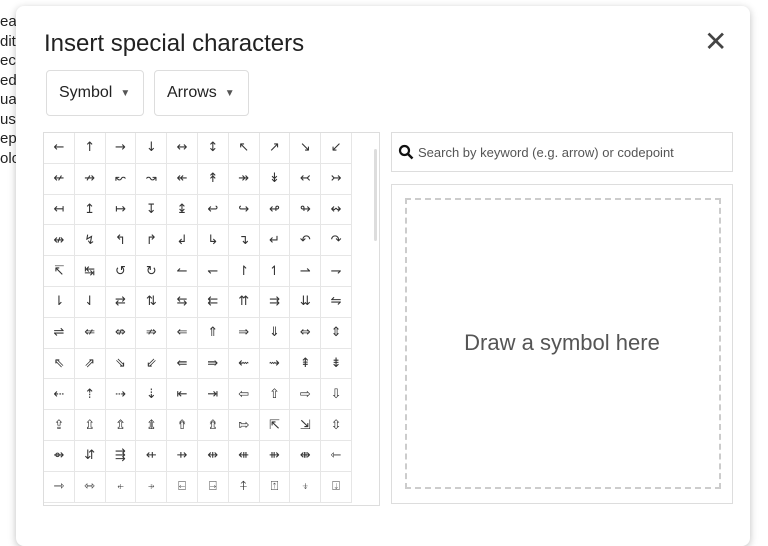 The image size is (768, 546). I want to click on symbol-cell: ↾, so click(244, 271).